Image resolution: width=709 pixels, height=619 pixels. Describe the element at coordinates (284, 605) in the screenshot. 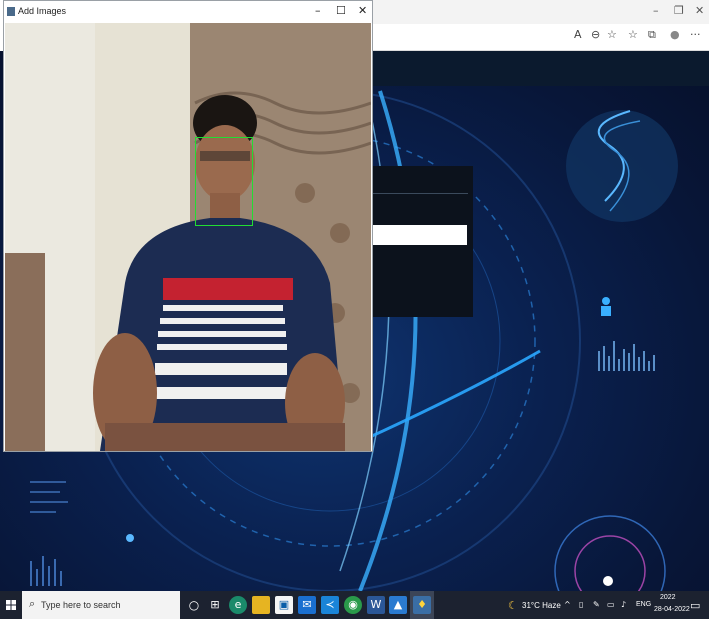

I see `store-icon: ▣` at that location.